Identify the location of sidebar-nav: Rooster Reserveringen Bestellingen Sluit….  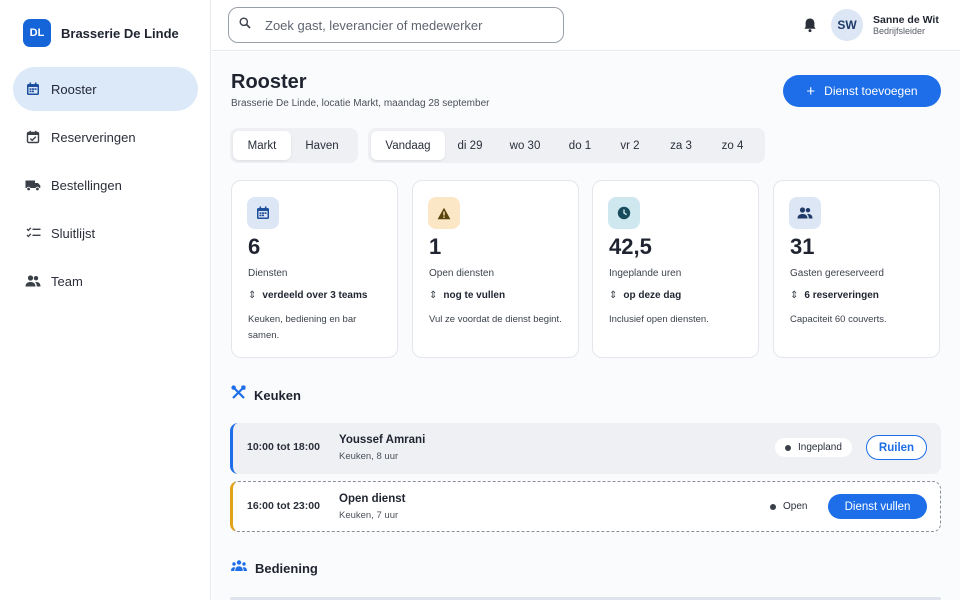
(105, 187).